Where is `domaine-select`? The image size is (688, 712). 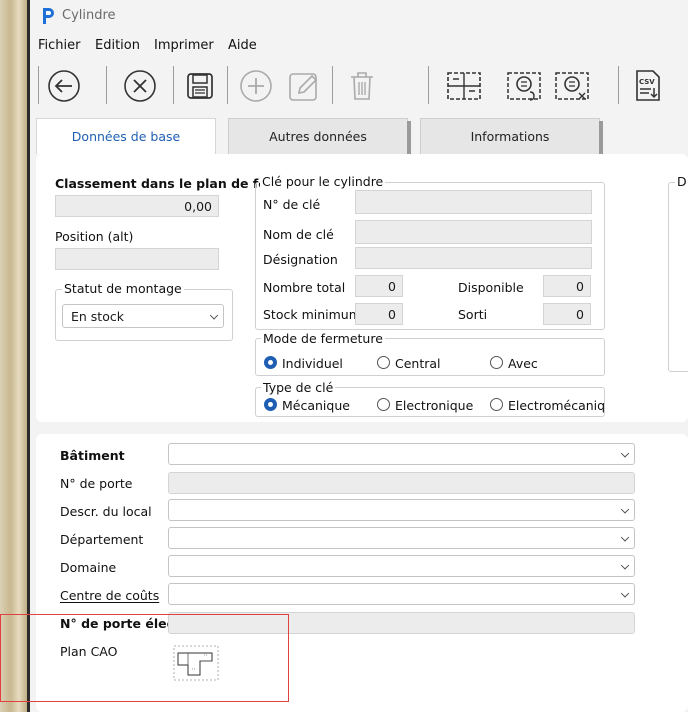
domaine-select is located at coordinates (401, 566).